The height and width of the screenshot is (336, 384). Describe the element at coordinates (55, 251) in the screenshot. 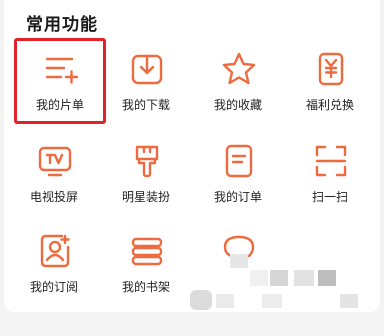

I see `subscribe-user-icon` at that location.